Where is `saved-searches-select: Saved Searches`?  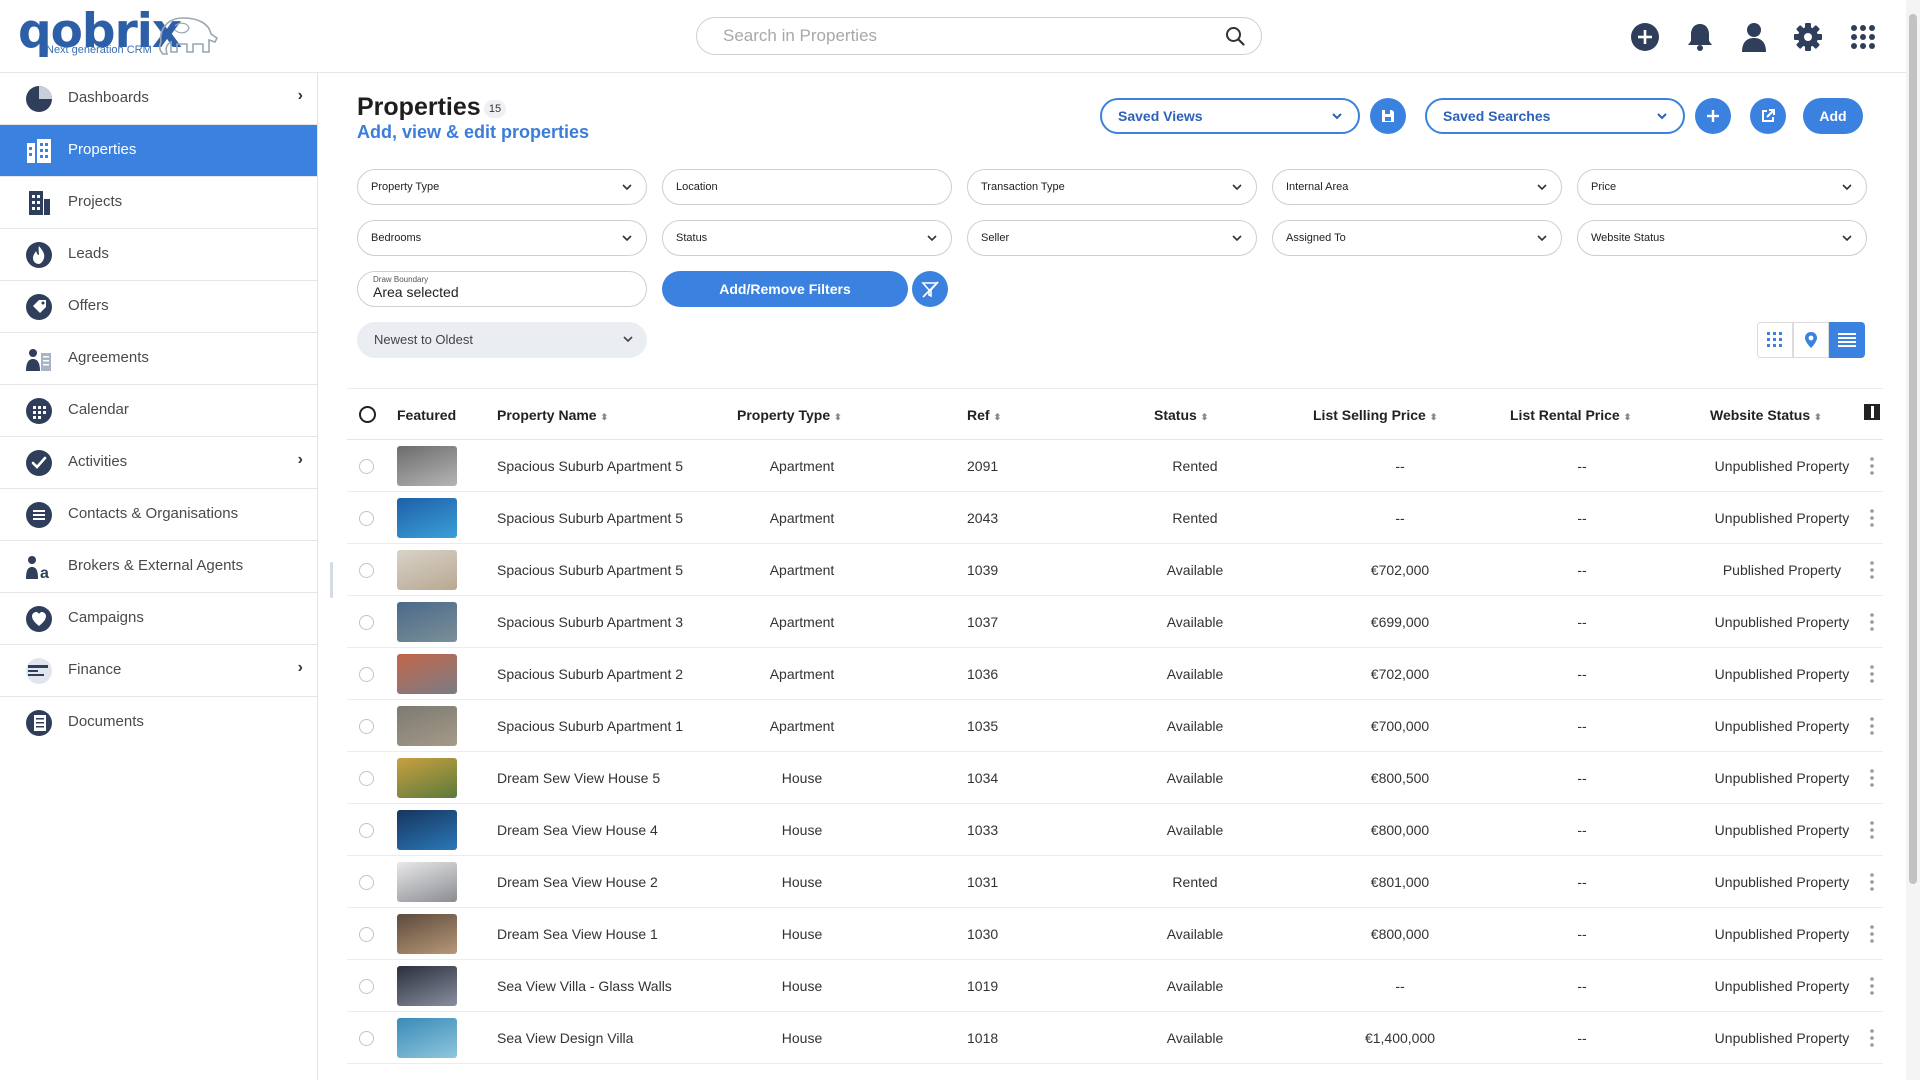 saved-searches-select: Saved Searches is located at coordinates (1555, 116).